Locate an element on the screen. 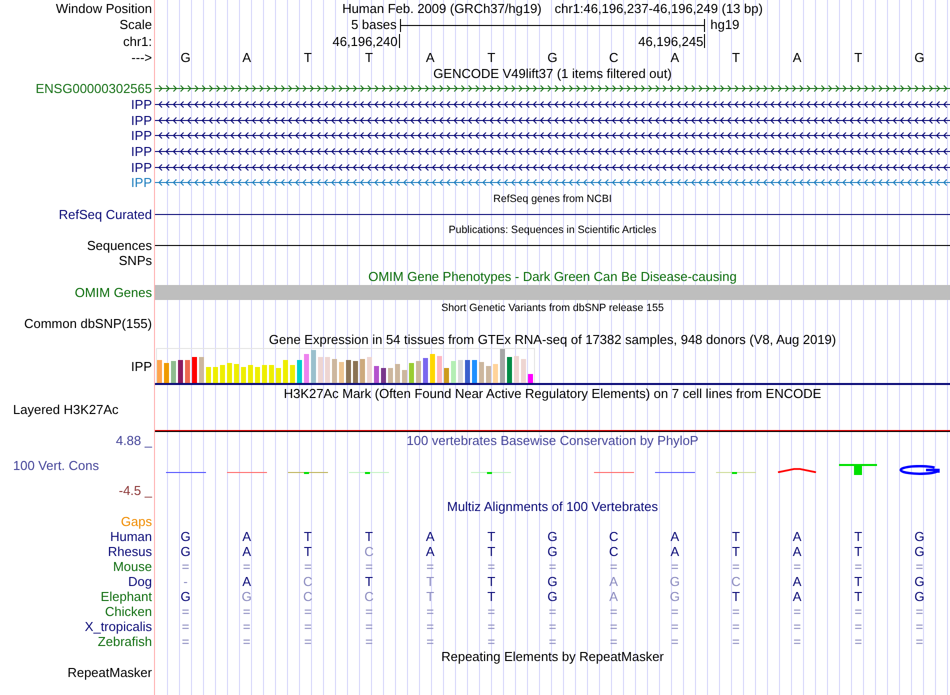 This screenshot has width=950, height=695. track-title: Repeating Elements by RepeatMasker is located at coordinates (552, 657).